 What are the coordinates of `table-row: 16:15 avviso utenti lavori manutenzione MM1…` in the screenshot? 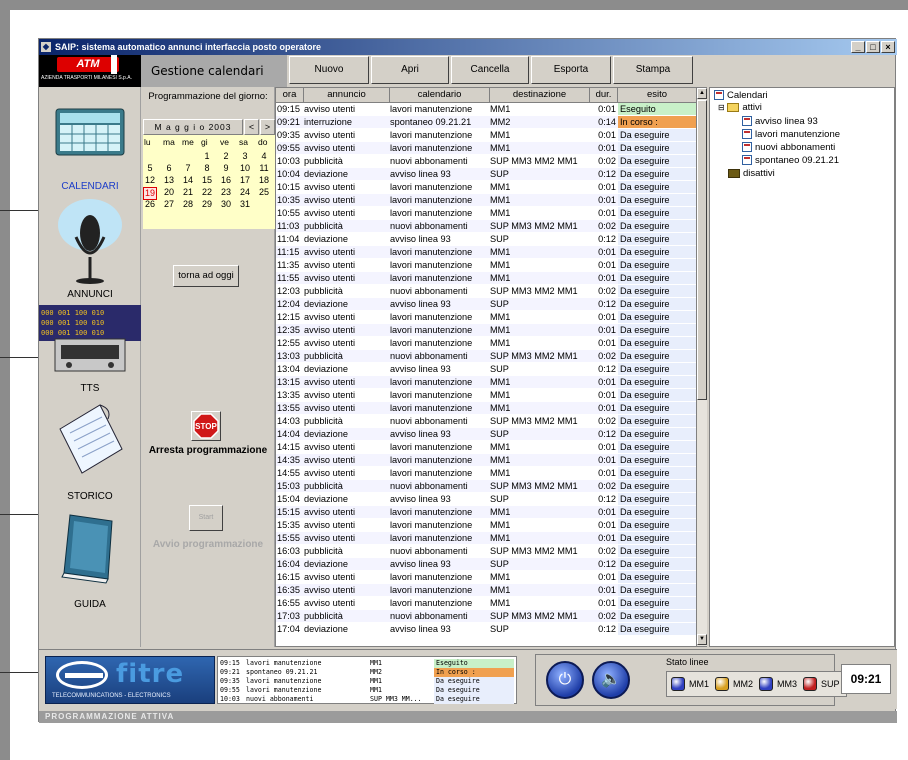 It's located at (486, 577).